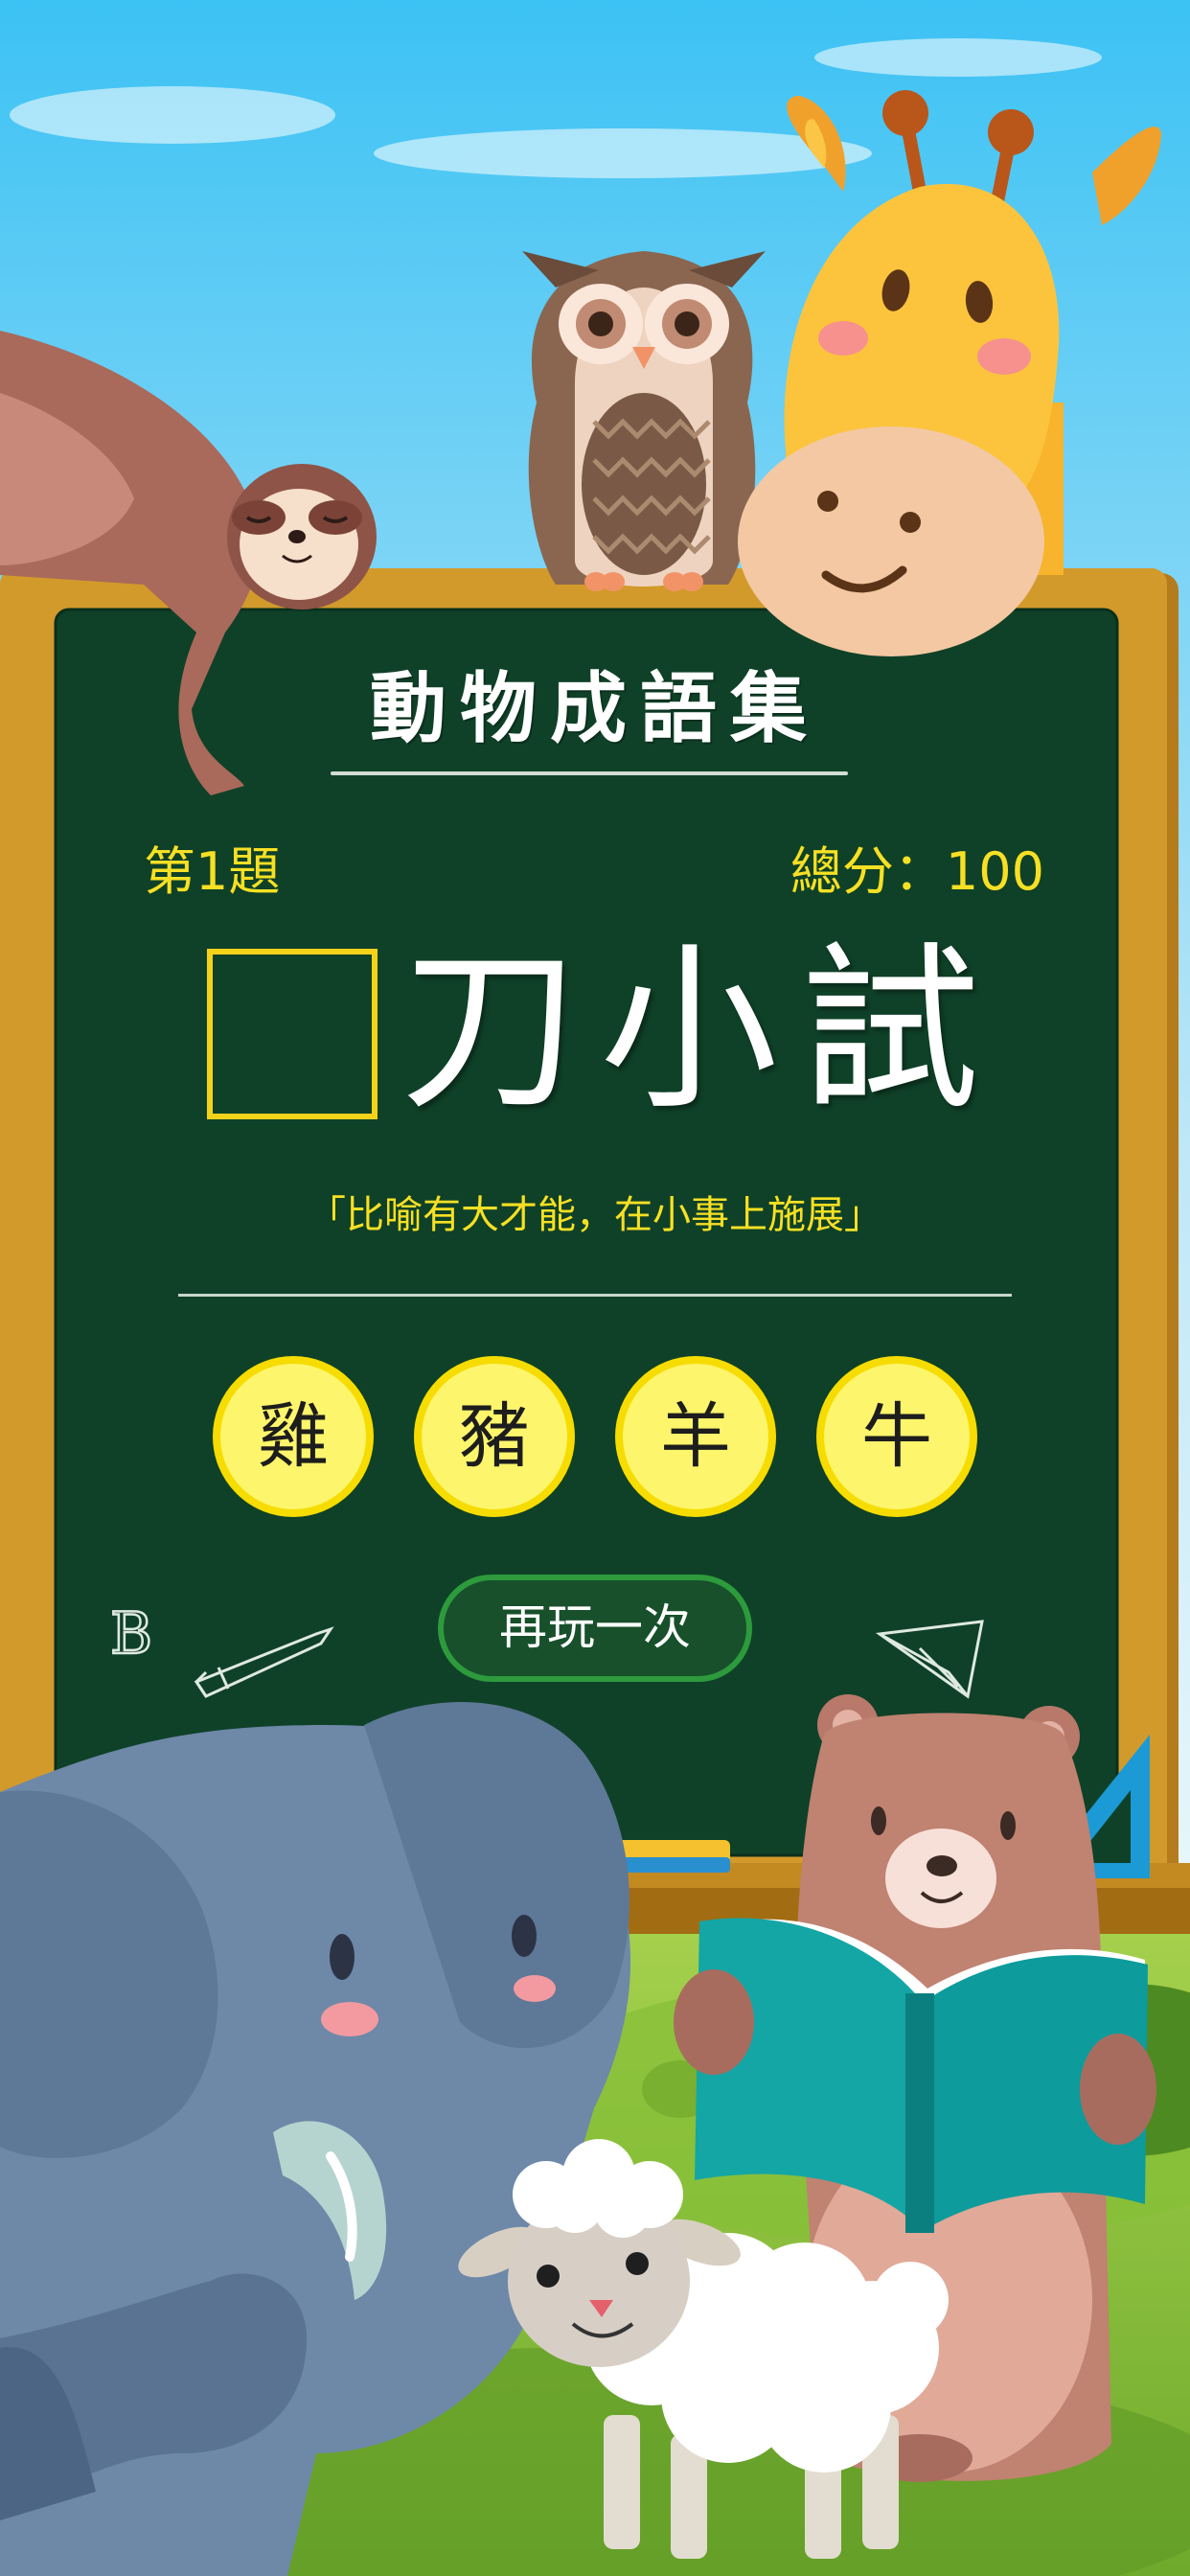 The height and width of the screenshot is (2576, 1190). I want to click on answer-blank-box, so click(293, 1034).